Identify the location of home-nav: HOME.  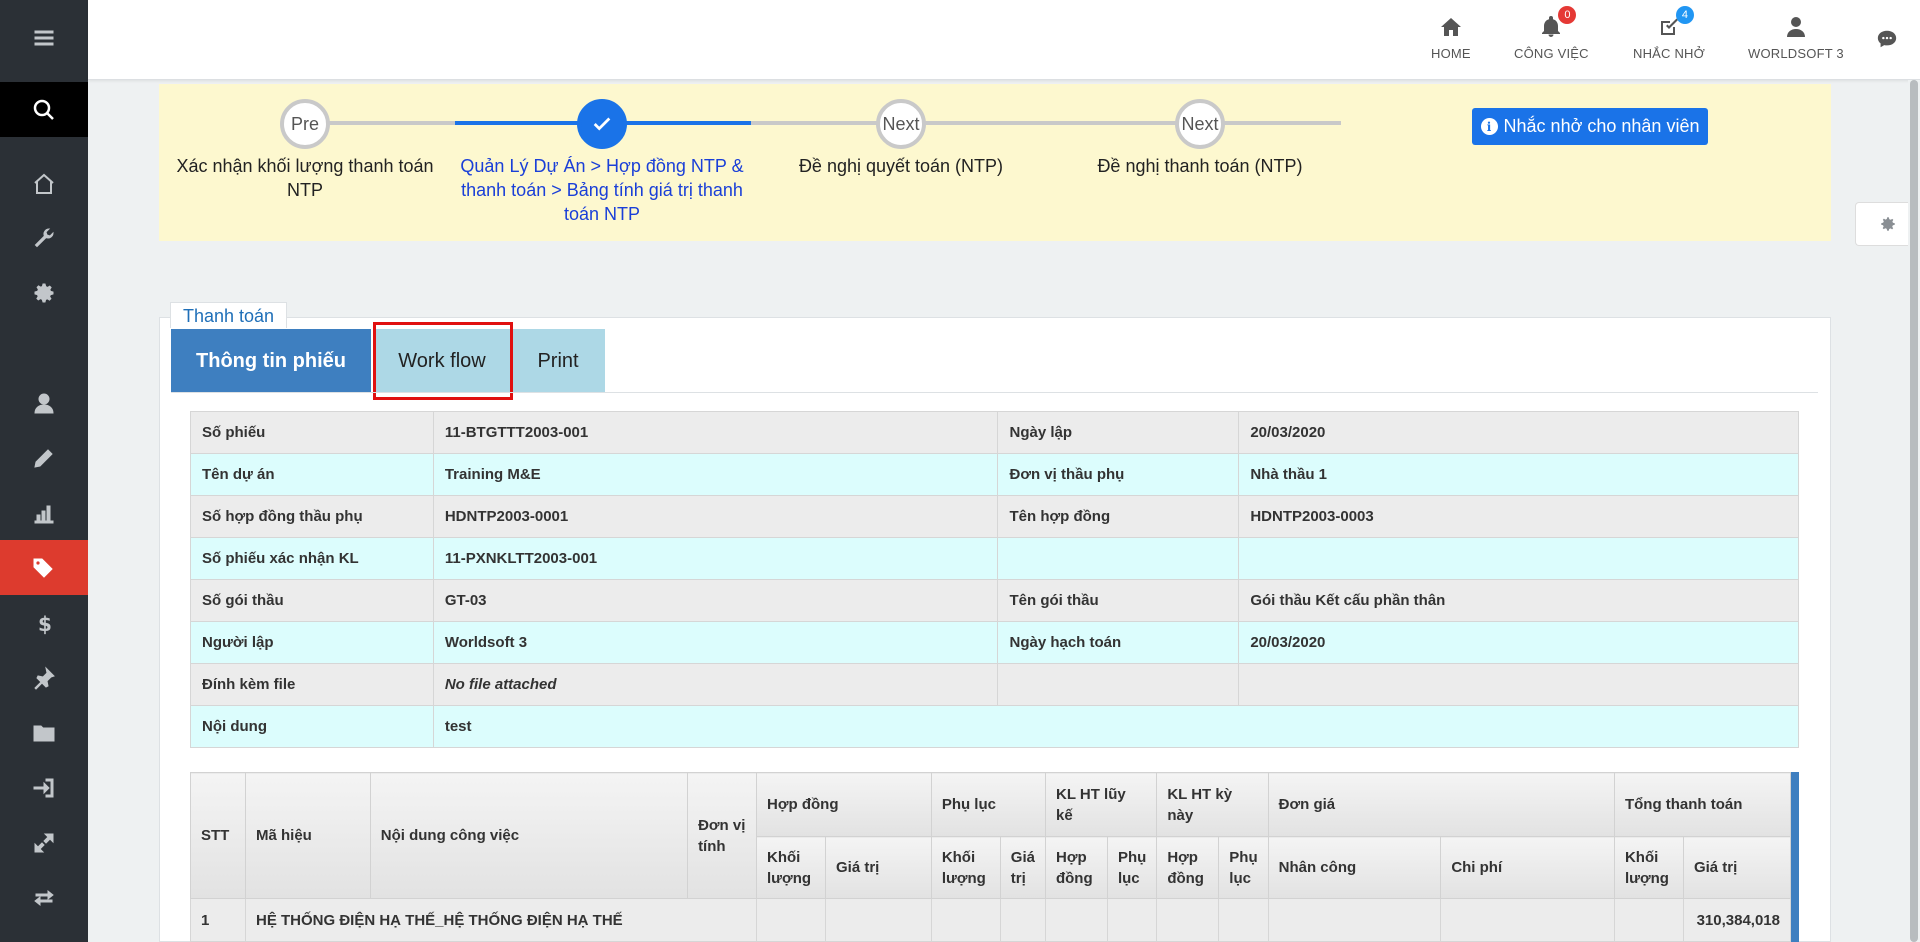
(1451, 37).